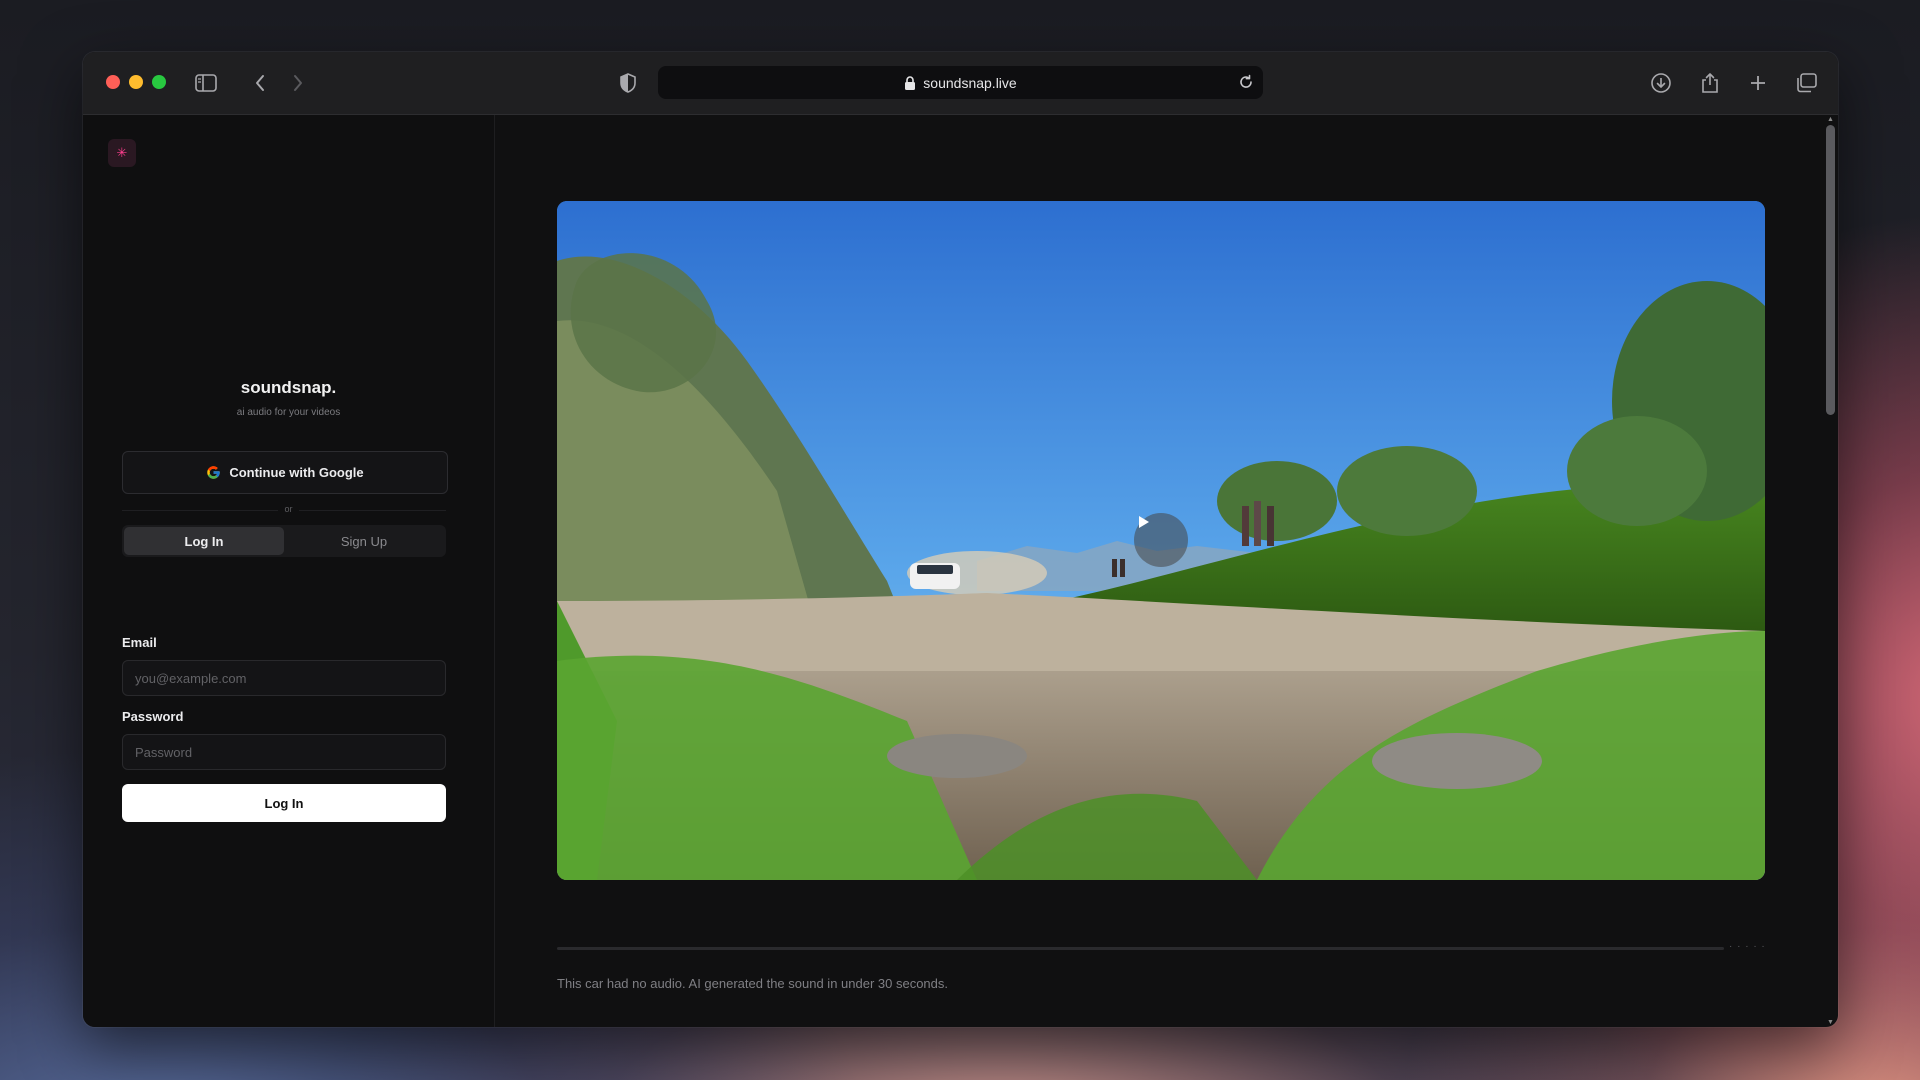 The image size is (1920, 1080). I want to click on page-scrollbar, so click(1830, 270).